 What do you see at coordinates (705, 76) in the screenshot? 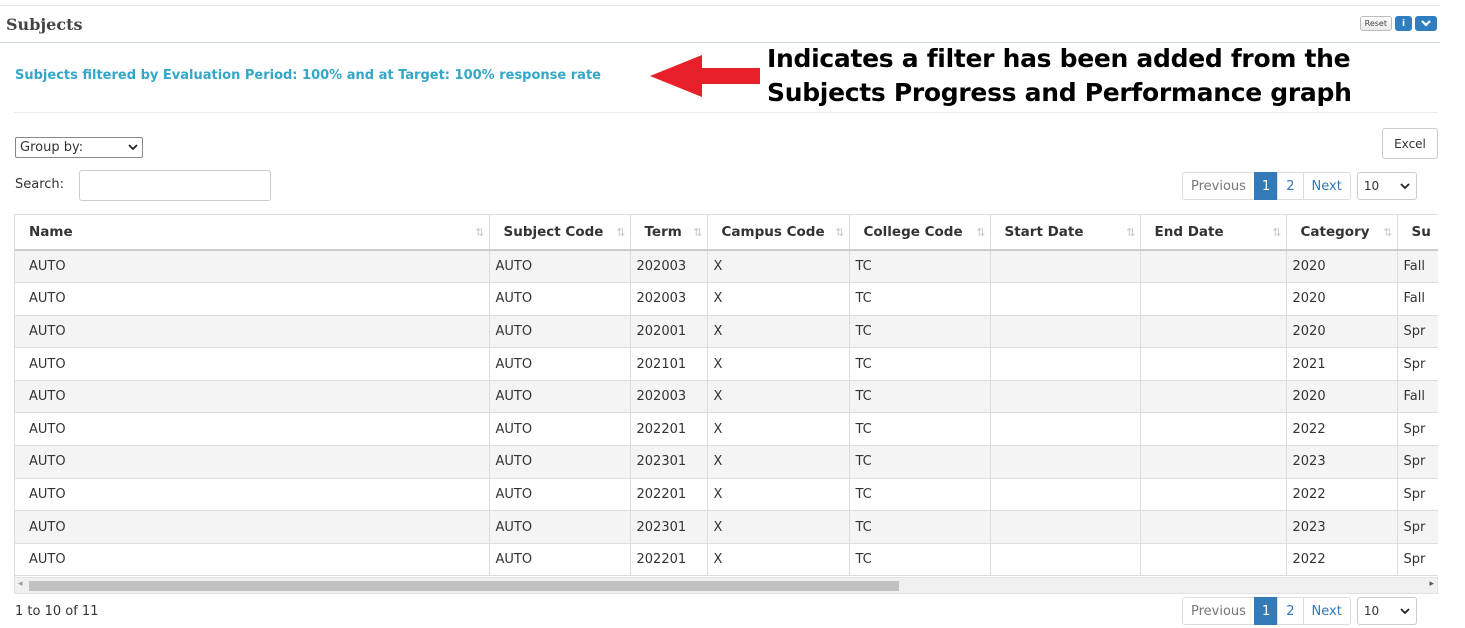
I see `red-arrow-icon` at bounding box center [705, 76].